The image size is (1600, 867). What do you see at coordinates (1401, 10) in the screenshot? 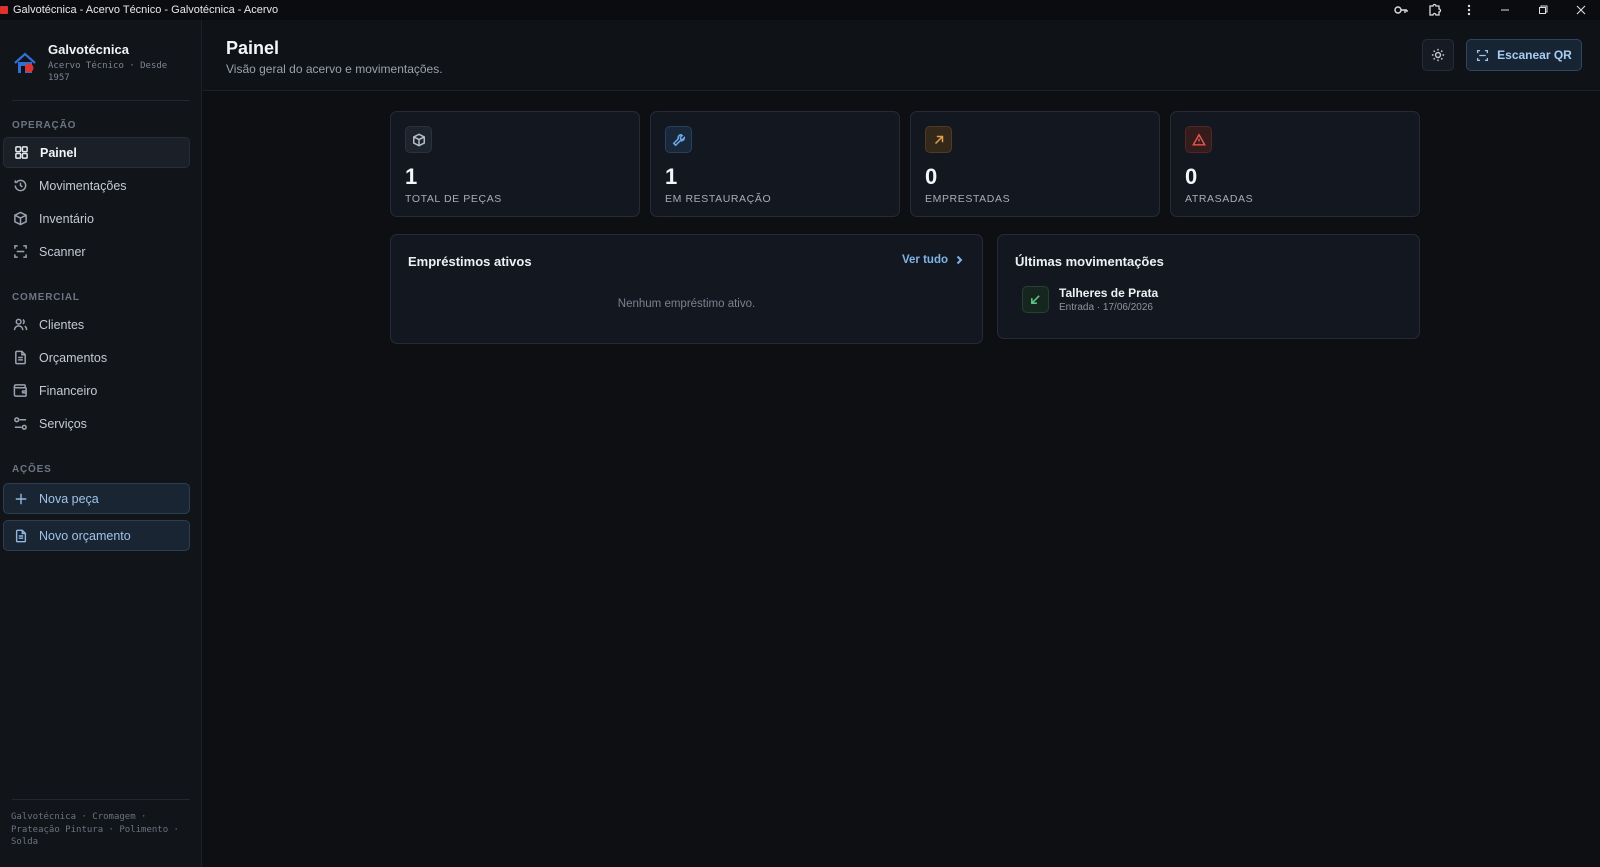
I see `key-icon` at bounding box center [1401, 10].